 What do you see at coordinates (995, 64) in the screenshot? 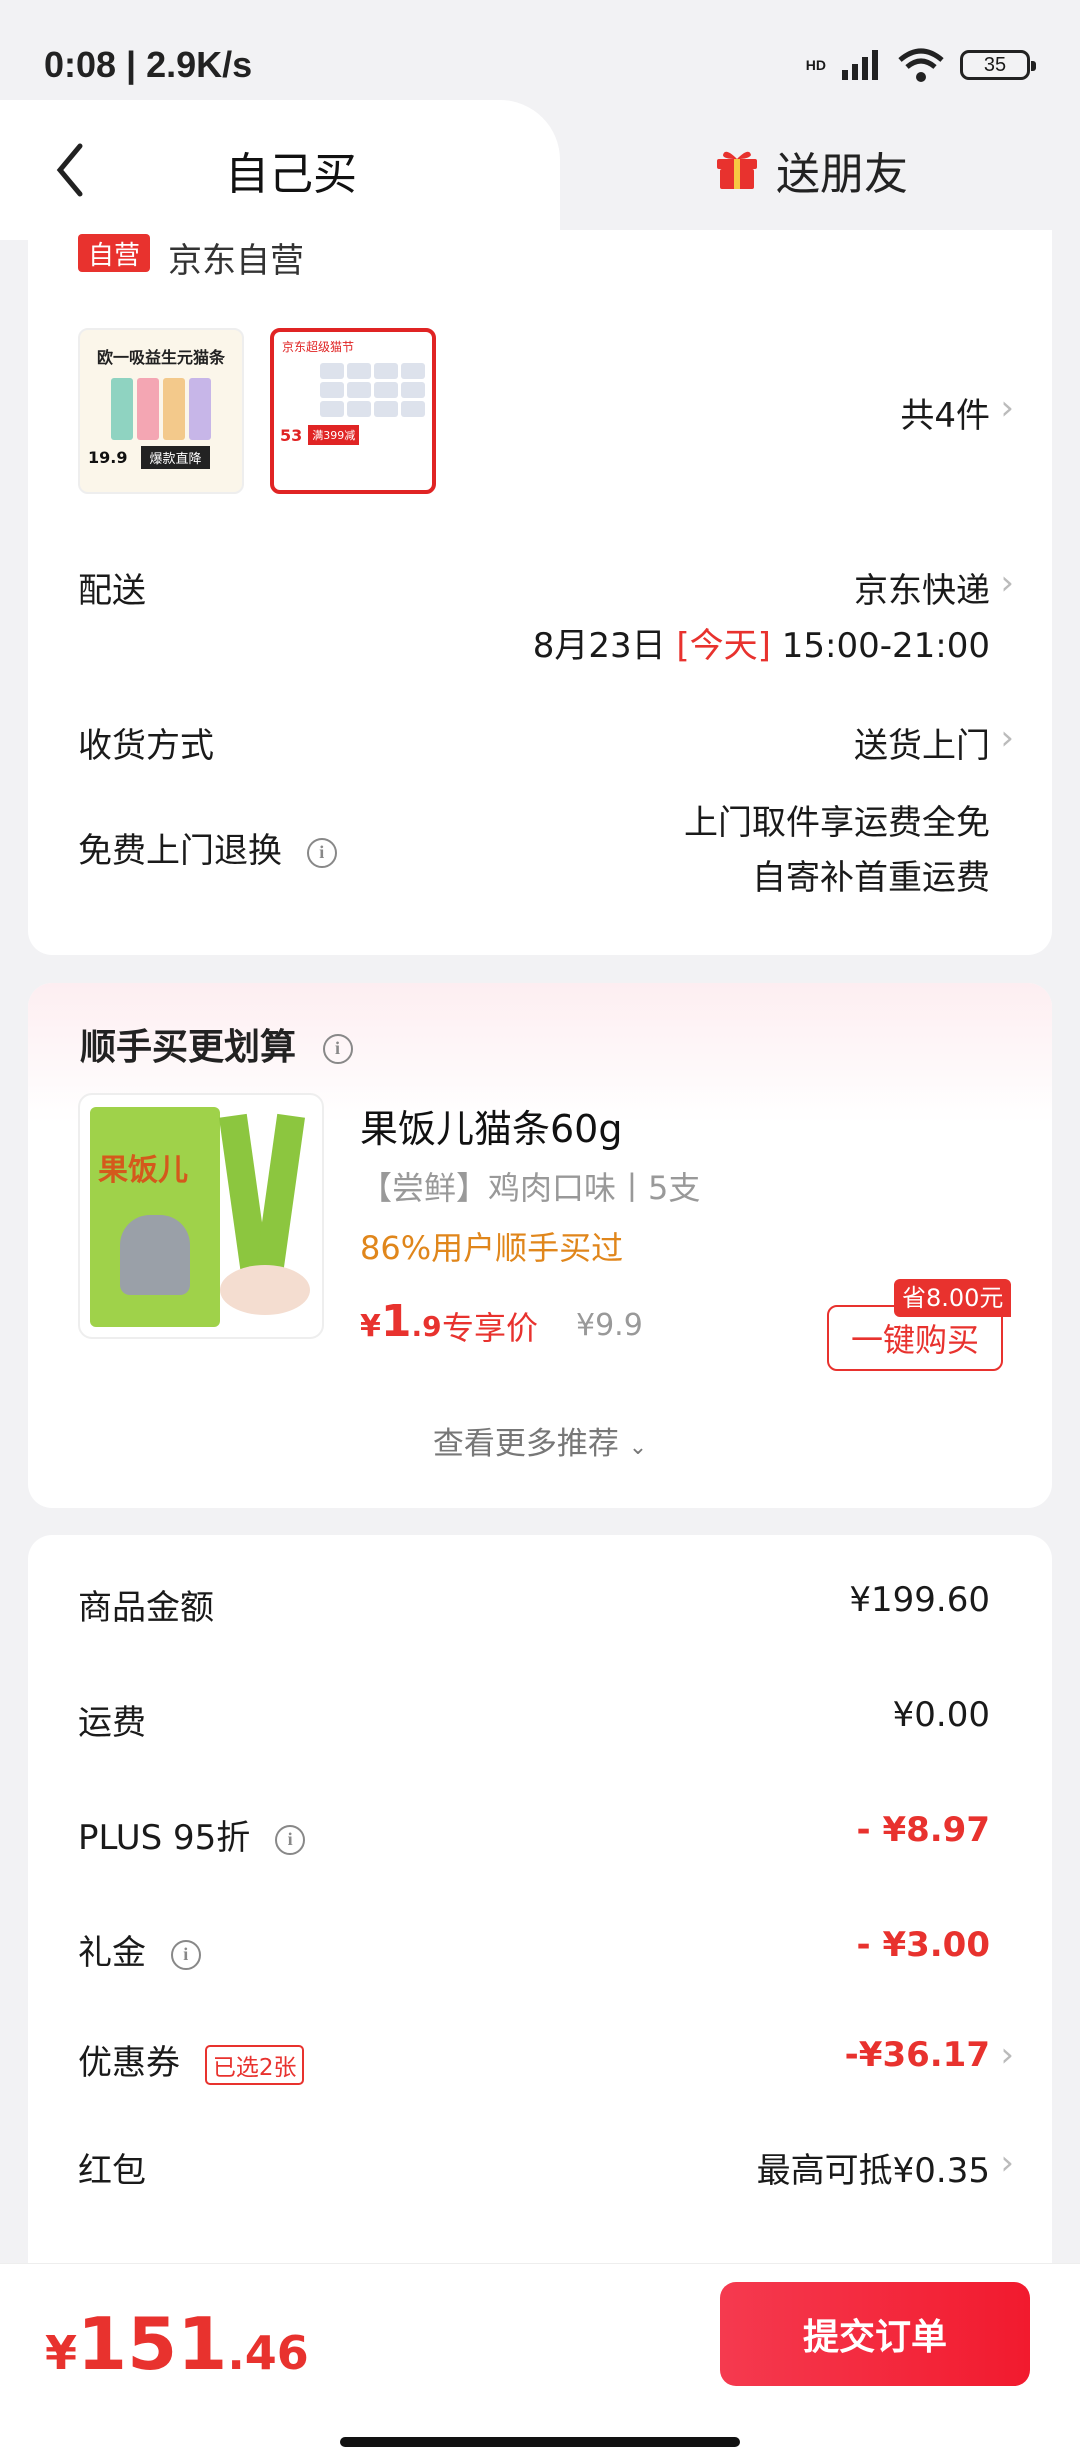
I see `battery-level: 35` at bounding box center [995, 64].